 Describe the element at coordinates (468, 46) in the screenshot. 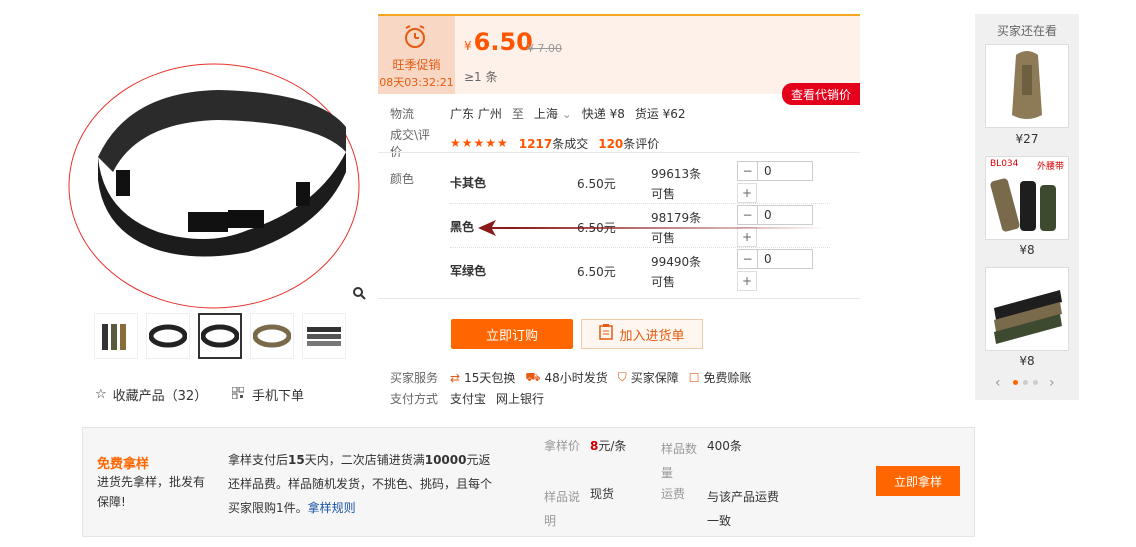

I see `currency-symbol: ¥` at that location.